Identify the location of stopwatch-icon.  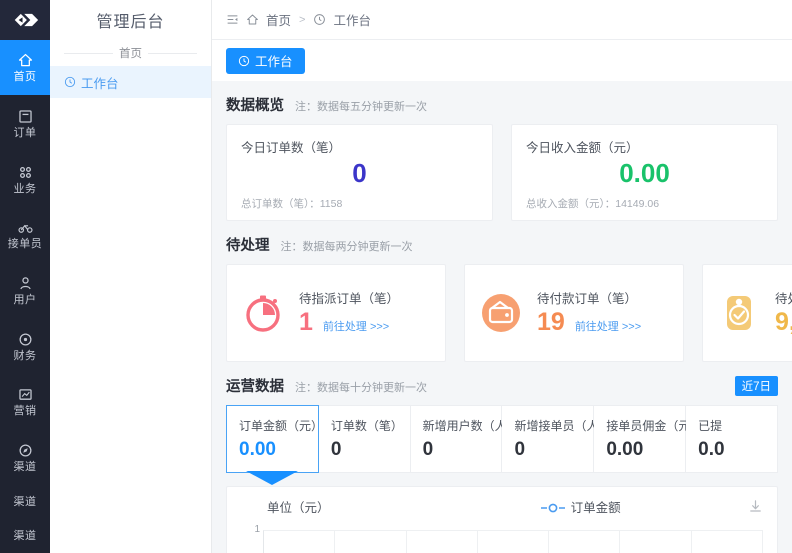
(263, 313).